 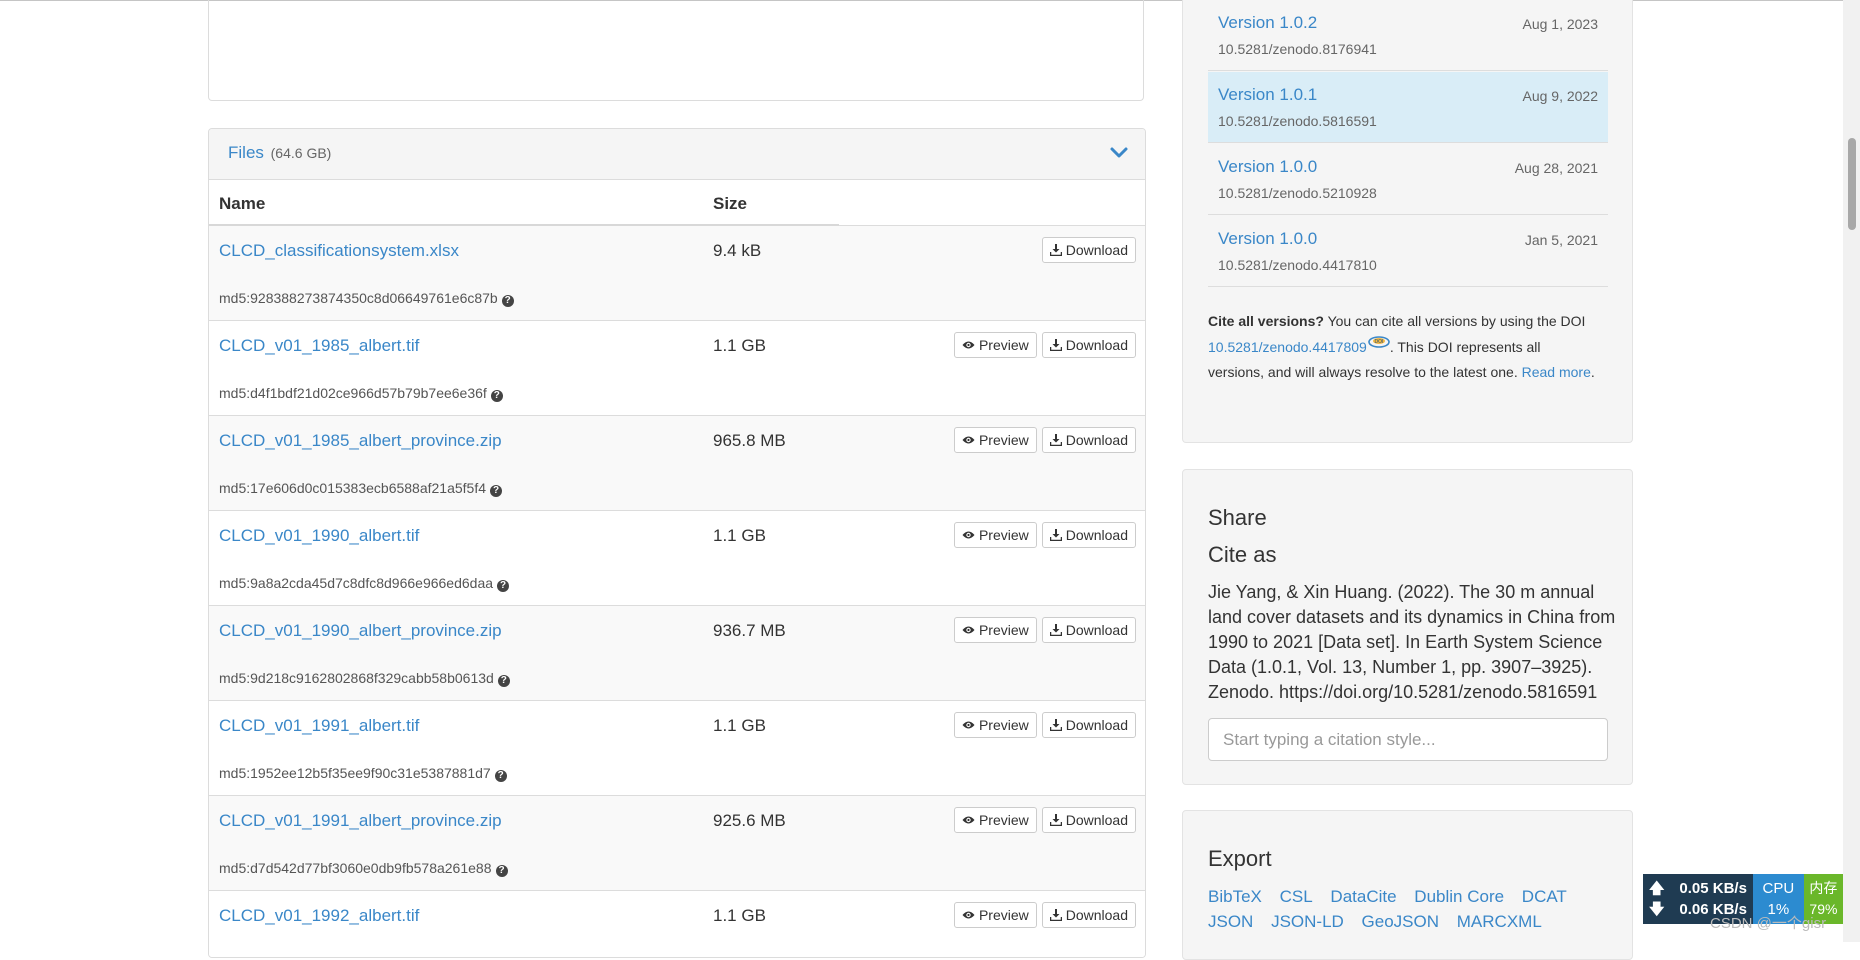 What do you see at coordinates (1297, 193) in the screenshot?
I see `version-doi: 10.5281/zenodo.5210928` at bounding box center [1297, 193].